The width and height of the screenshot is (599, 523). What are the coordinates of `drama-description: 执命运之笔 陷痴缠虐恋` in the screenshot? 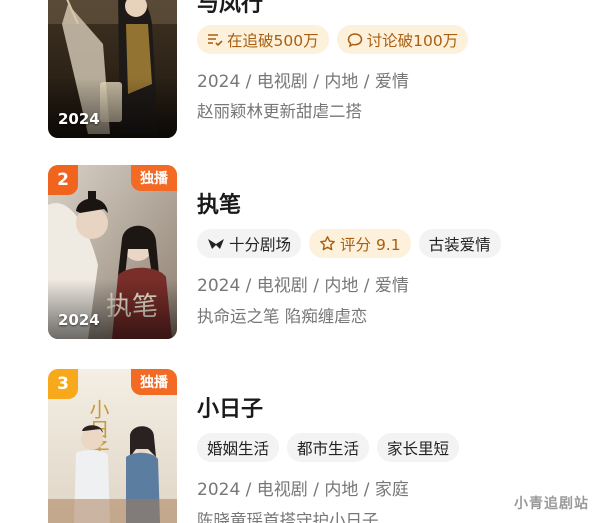 It's located at (282, 316).